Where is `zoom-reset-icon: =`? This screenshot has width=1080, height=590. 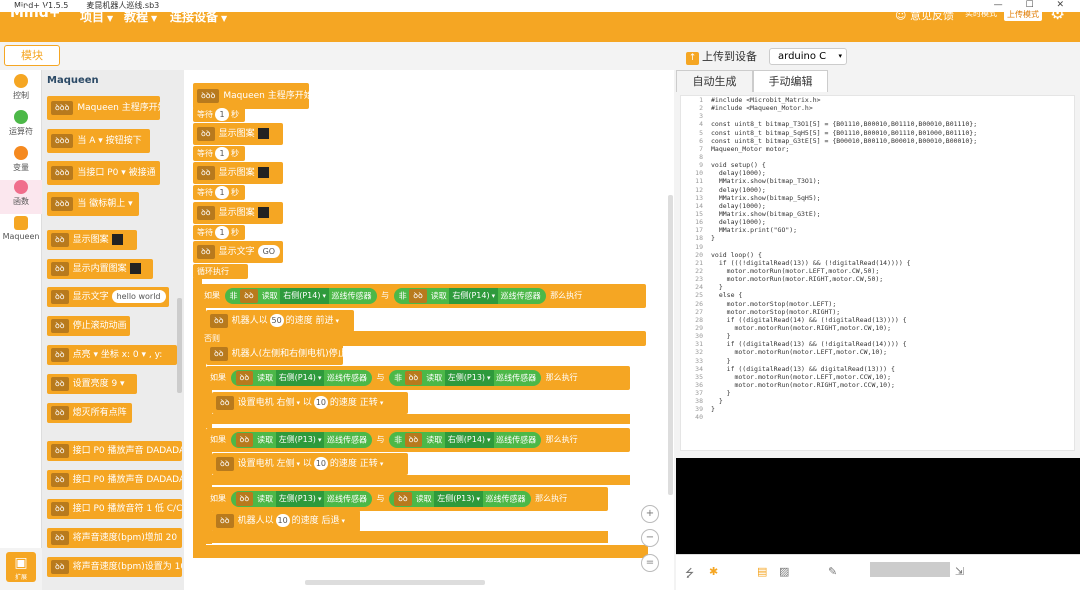
zoom-reset-icon: = is located at coordinates (650, 563).